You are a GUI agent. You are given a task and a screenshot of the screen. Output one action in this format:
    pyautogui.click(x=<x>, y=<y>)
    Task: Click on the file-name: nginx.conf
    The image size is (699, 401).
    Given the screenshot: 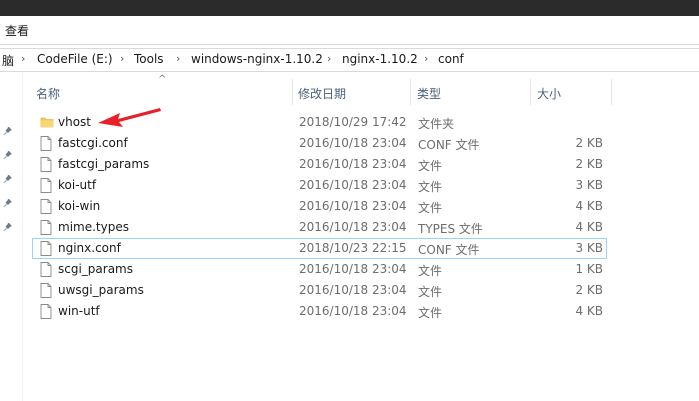 What is the action you would take?
    pyautogui.click(x=89, y=248)
    